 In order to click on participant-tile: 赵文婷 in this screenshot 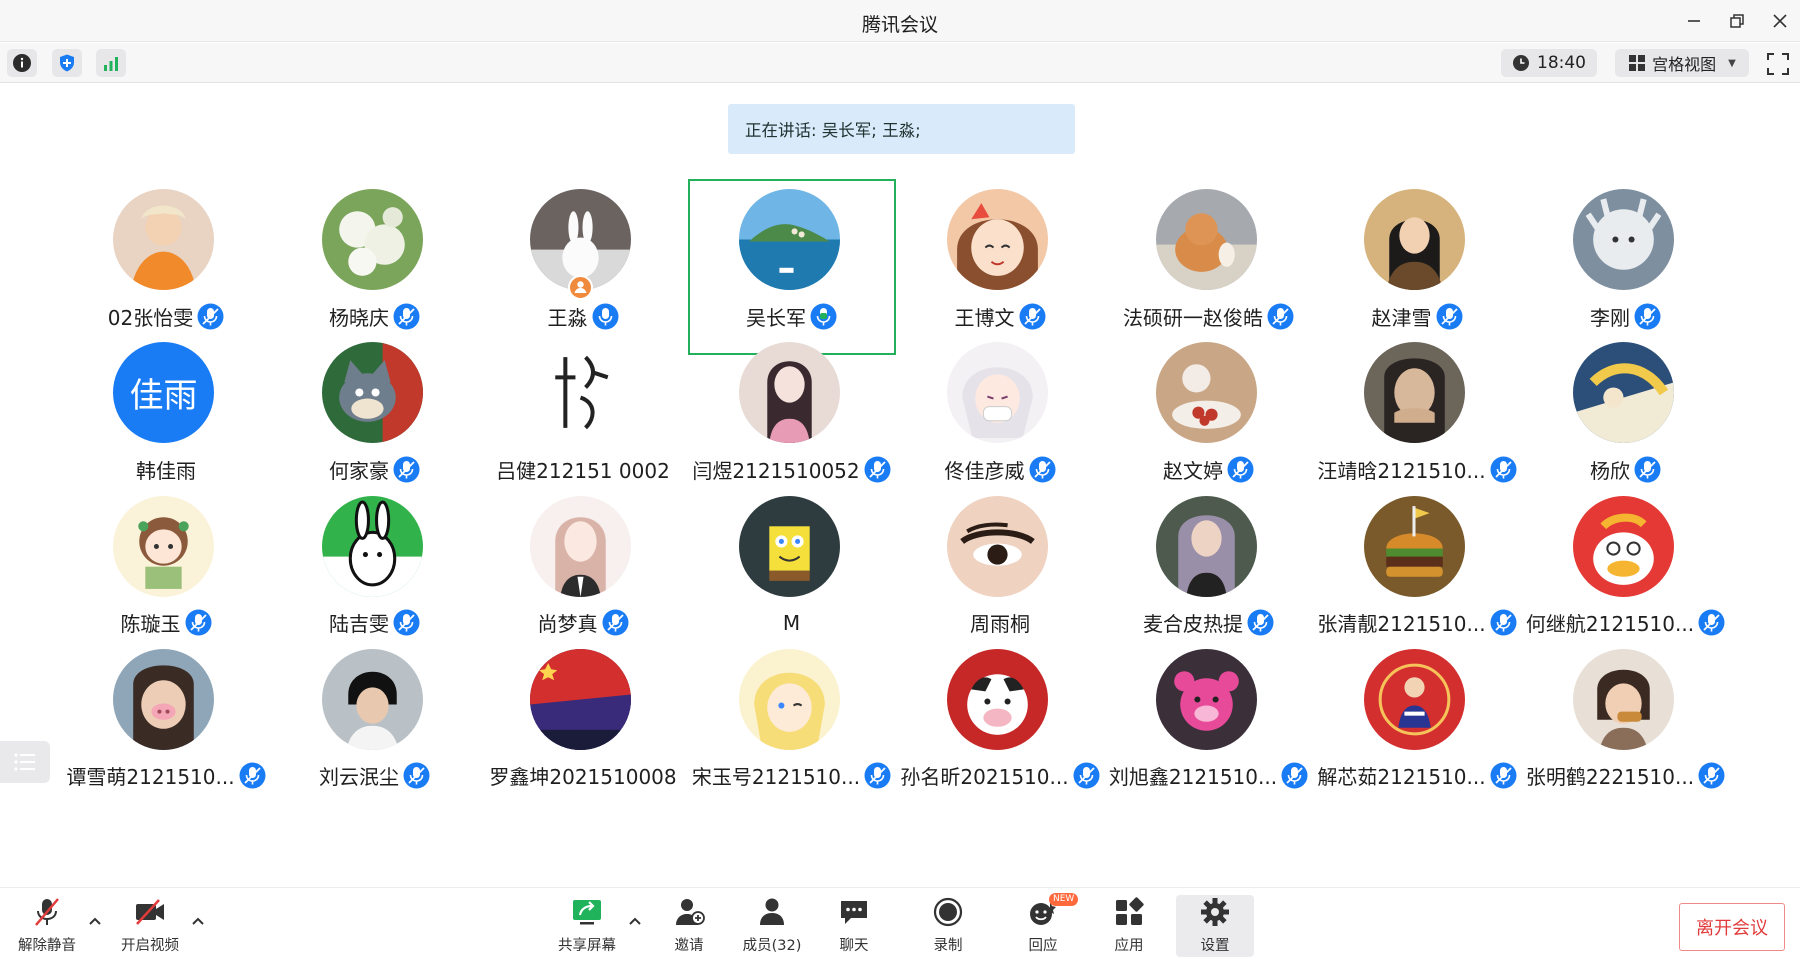, I will do `click(1209, 420)`.